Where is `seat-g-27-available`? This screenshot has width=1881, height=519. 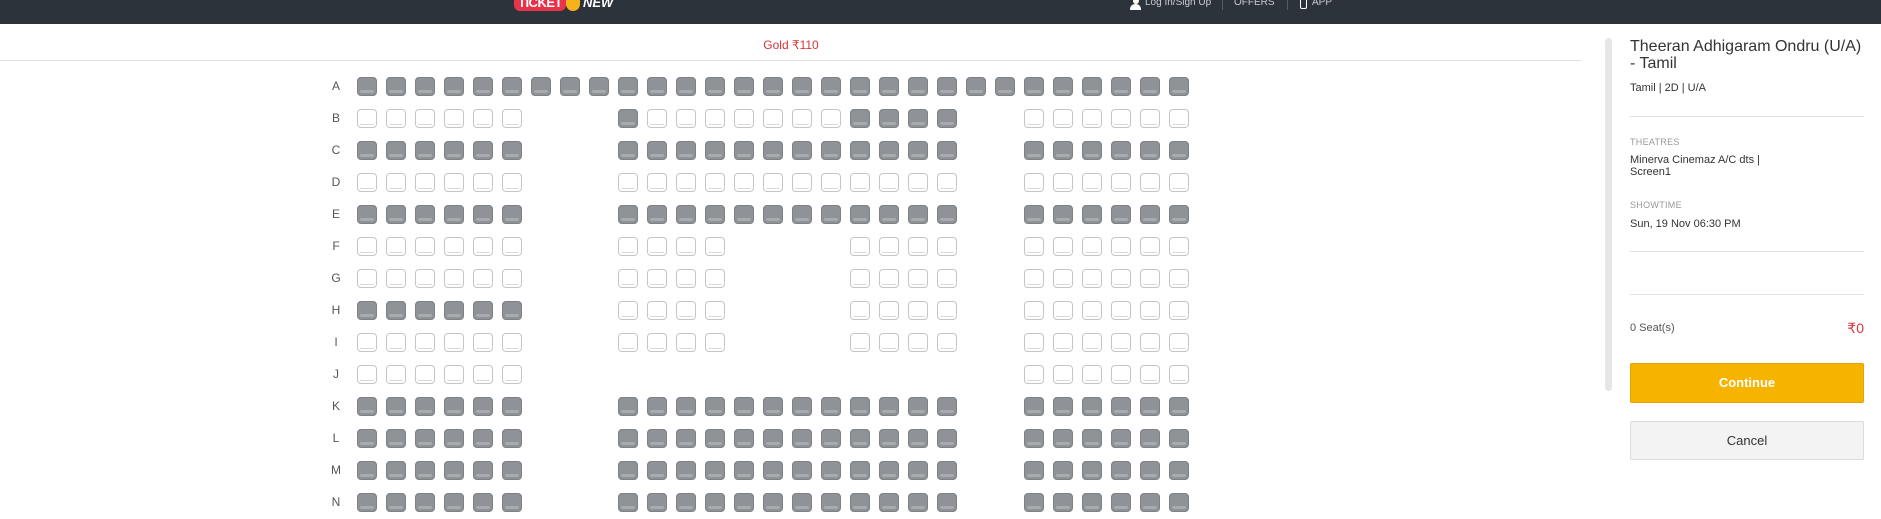 seat-g-27-available is located at coordinates (1121, 278).